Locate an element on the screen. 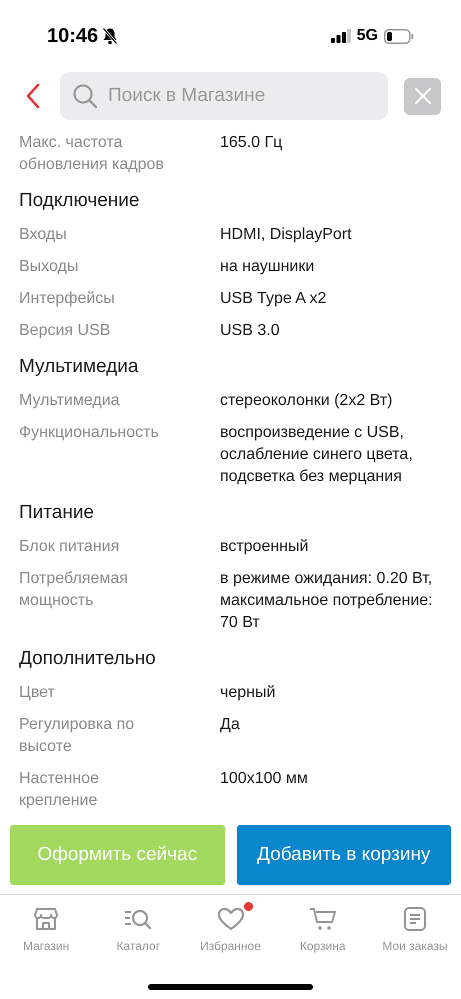 The image size is (461, 999). tab-bar-item: Каталог is located at coordinates (138, 928).